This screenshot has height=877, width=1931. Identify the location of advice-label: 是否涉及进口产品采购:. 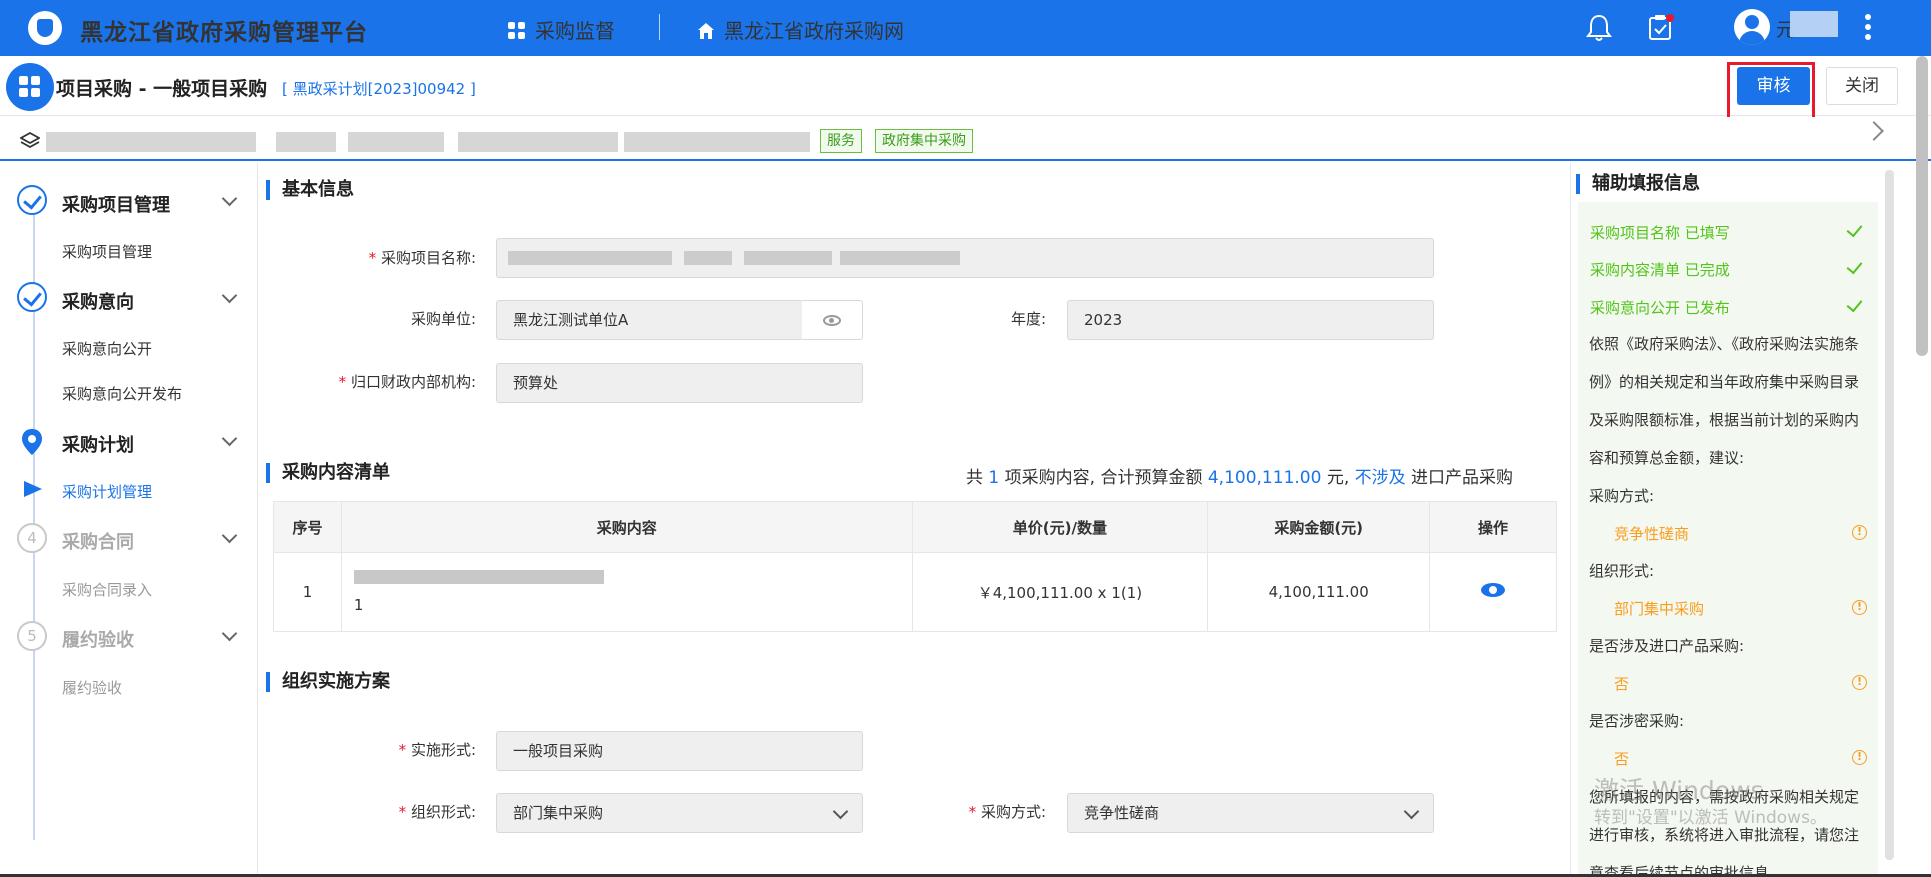
(1667, 646).